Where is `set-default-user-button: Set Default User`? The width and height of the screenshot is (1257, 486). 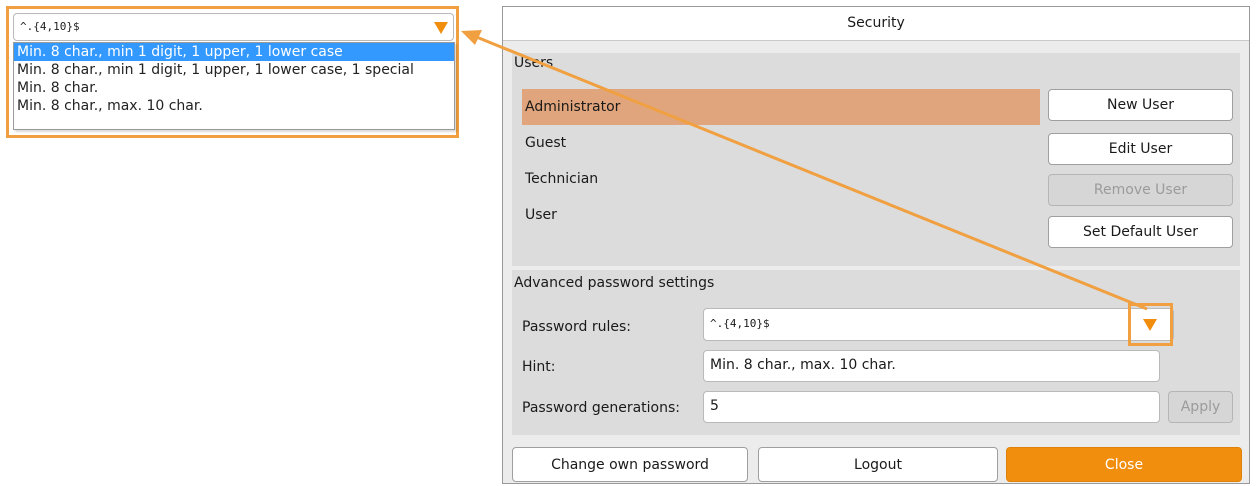
set-default-user-button: Set Default User is located at coordinates (1140, 232).